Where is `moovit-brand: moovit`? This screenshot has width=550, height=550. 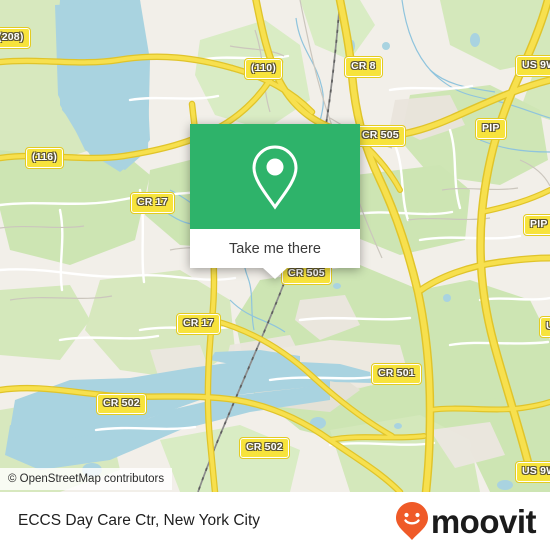
moovit-brand: moovit is located at coordinates (466, 521).